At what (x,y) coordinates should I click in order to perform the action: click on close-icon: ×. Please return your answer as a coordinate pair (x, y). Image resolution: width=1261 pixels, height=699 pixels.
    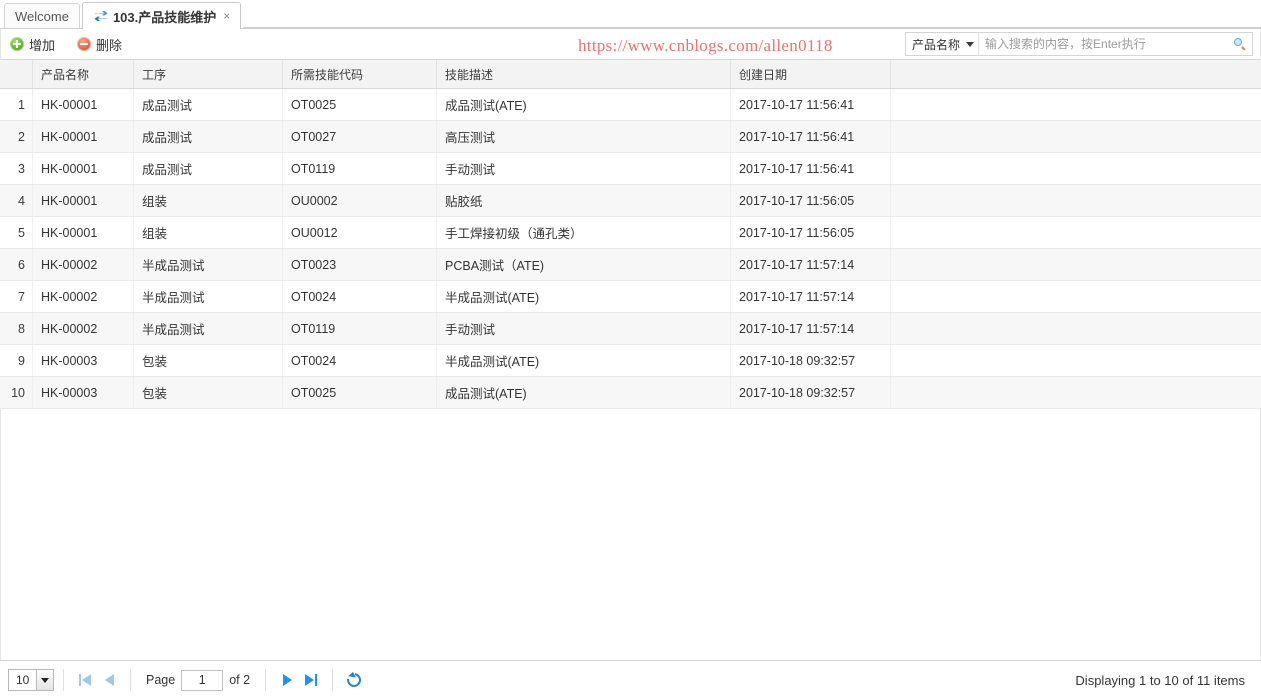
    Looking at the image, I should click on (226, 16).